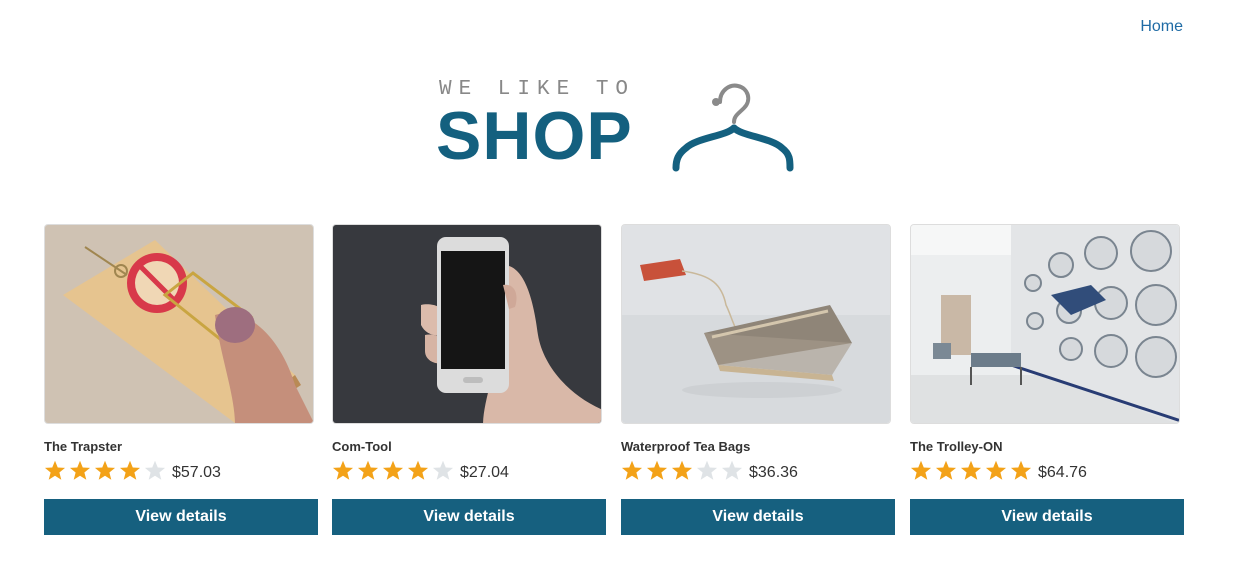  What do you see at coordinates (83, 446) in the screenshot?
I see `product-title: The Trapster` at bounding box center [83, 446].